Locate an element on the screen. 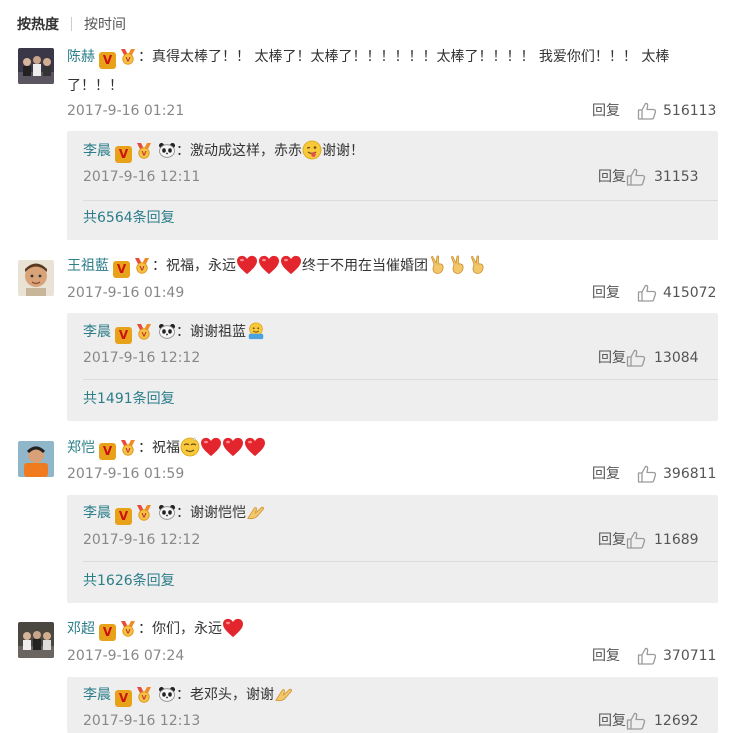  more-replies-link: 共1491条回复 is located at coordinates (129, 399).